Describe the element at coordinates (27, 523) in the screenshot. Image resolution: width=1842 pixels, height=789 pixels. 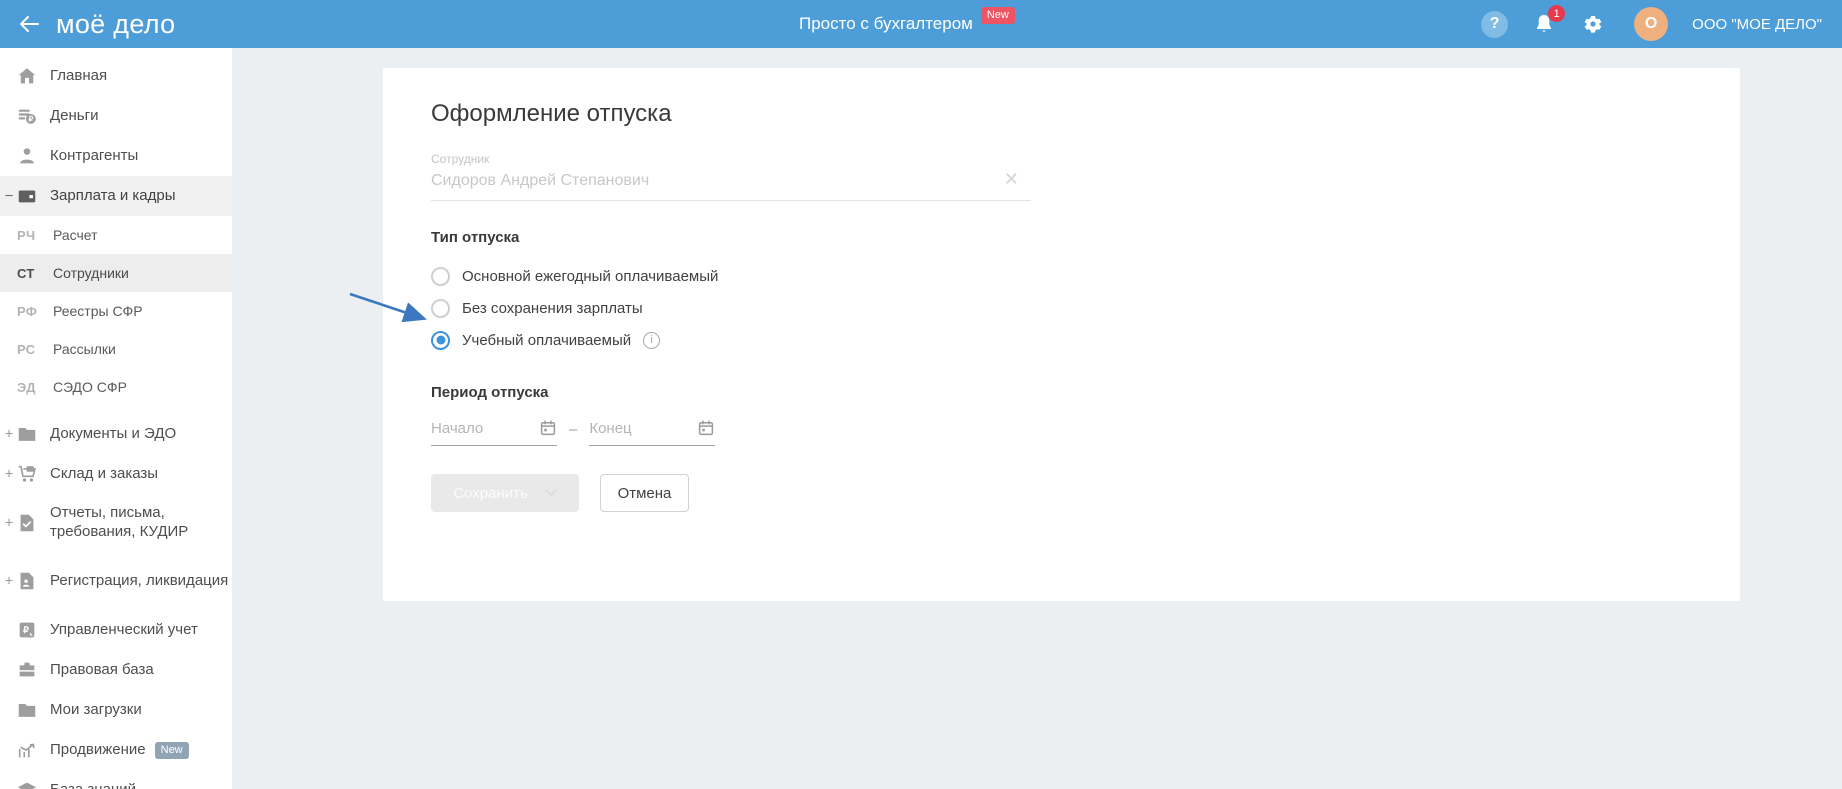
I see `report-icon` at that location.